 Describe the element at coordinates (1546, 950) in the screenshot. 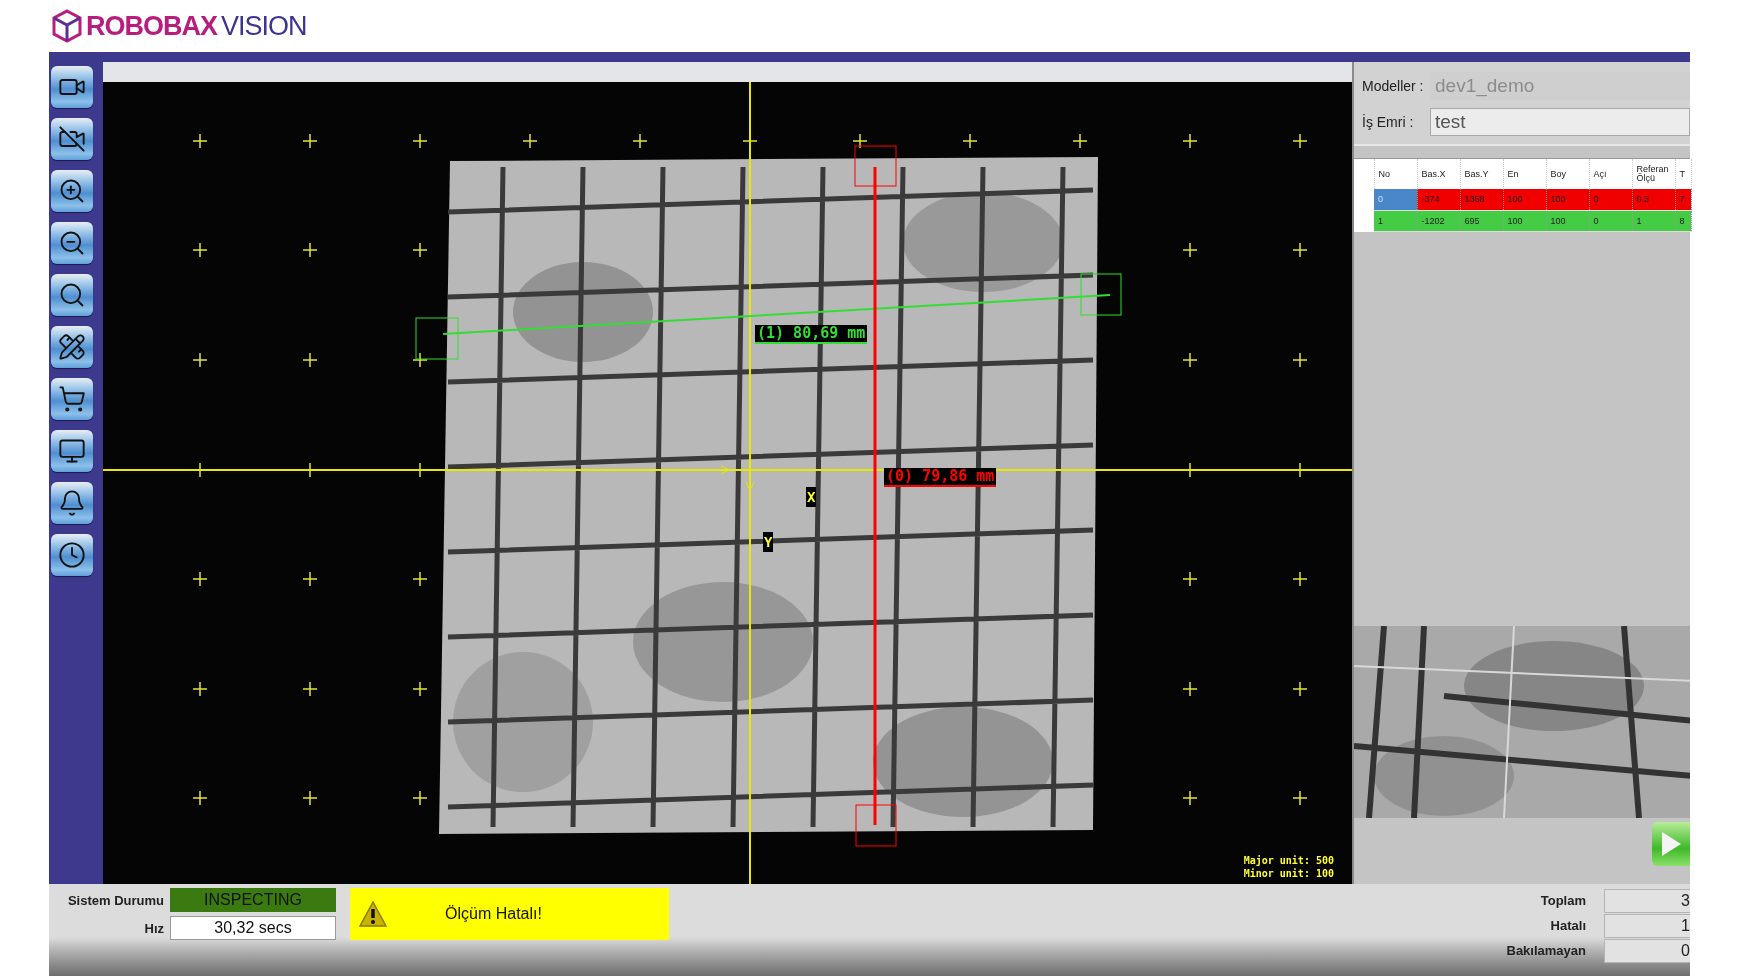

I see `counter-label: Bakılamayan` at that location.